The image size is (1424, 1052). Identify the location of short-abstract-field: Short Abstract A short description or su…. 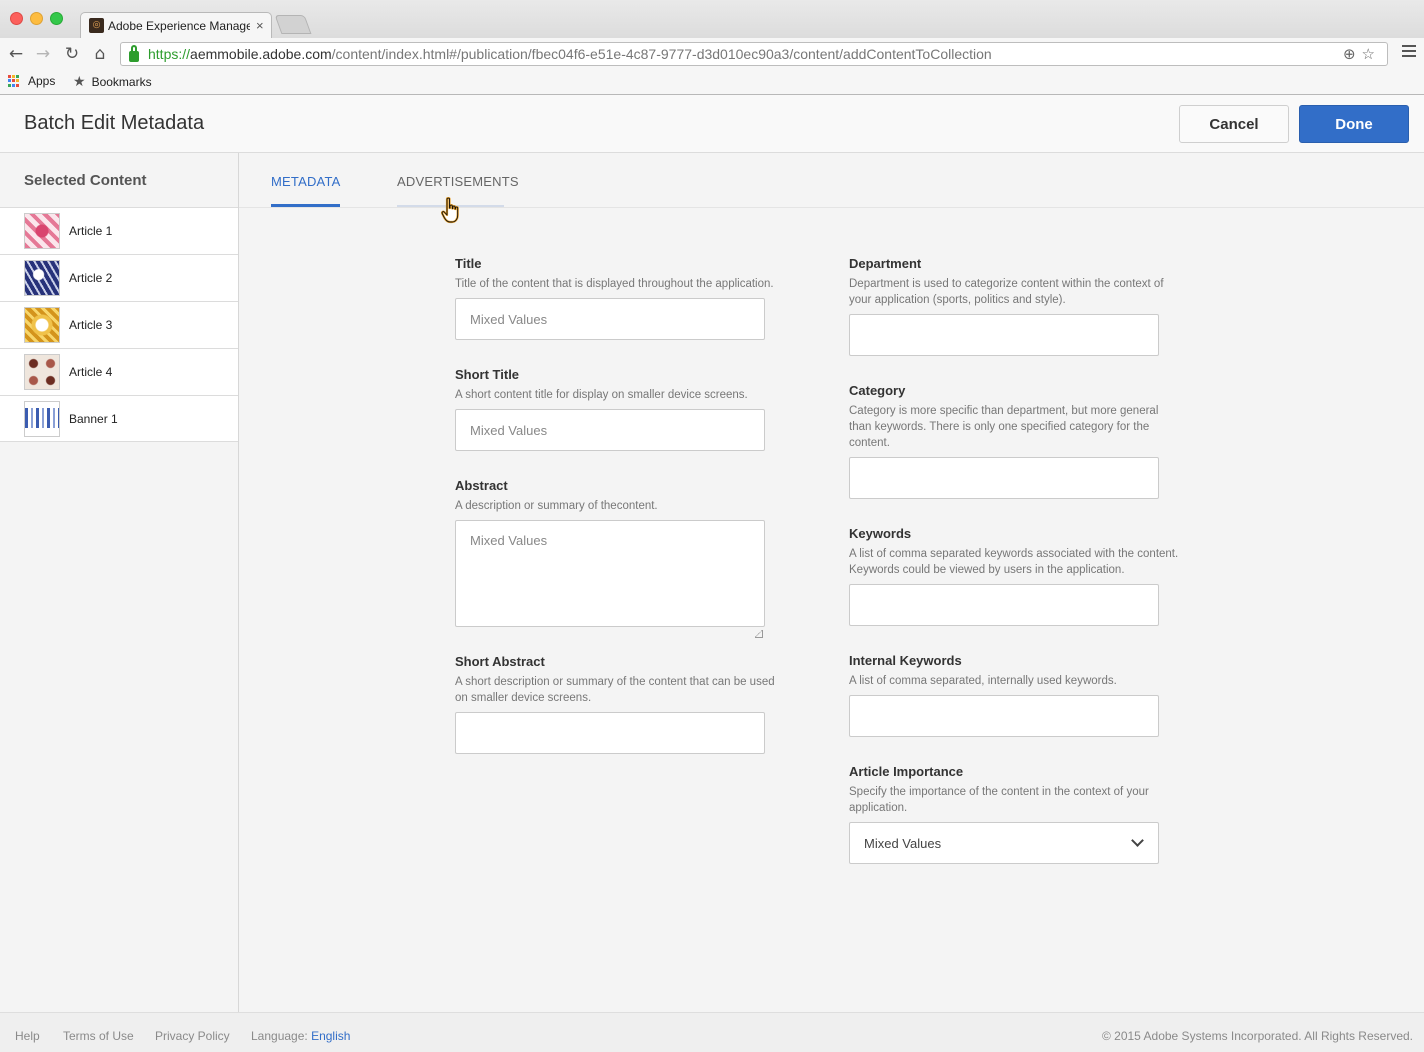
(620, 704).